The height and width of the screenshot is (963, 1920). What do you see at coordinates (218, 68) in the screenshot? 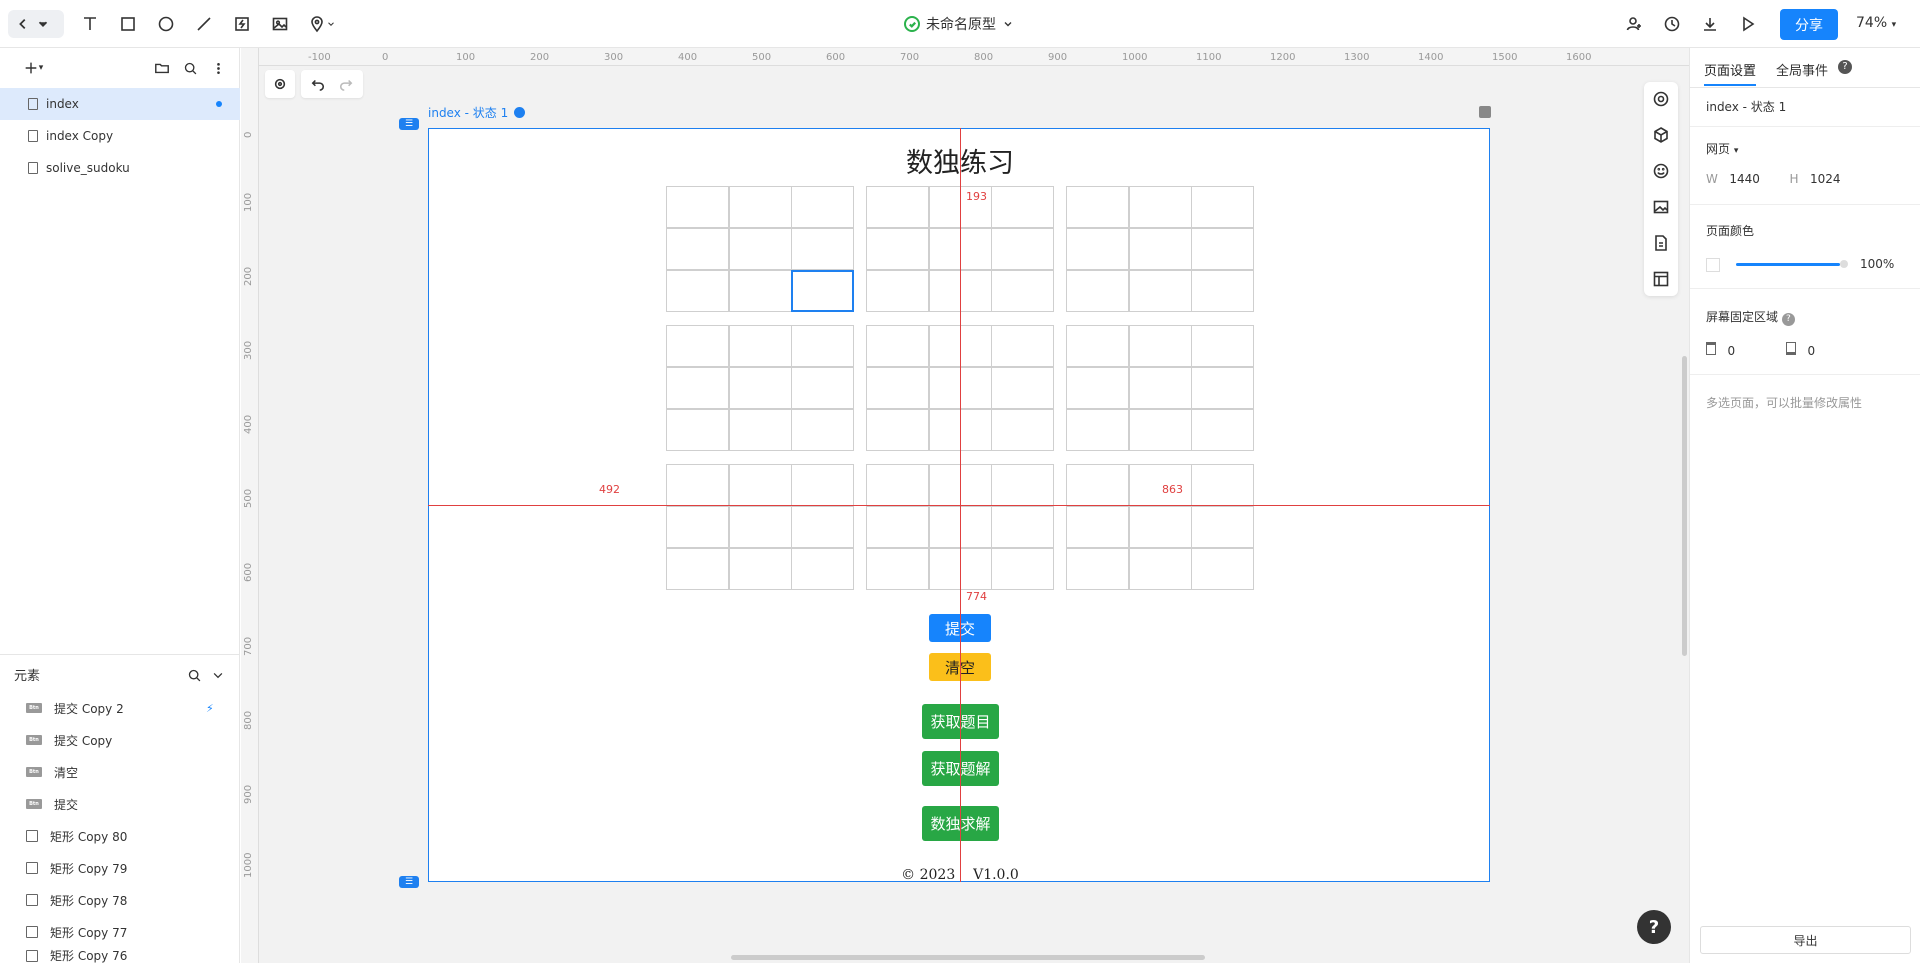
I see `more-vertical-icon` at bounding box center [218, 68].